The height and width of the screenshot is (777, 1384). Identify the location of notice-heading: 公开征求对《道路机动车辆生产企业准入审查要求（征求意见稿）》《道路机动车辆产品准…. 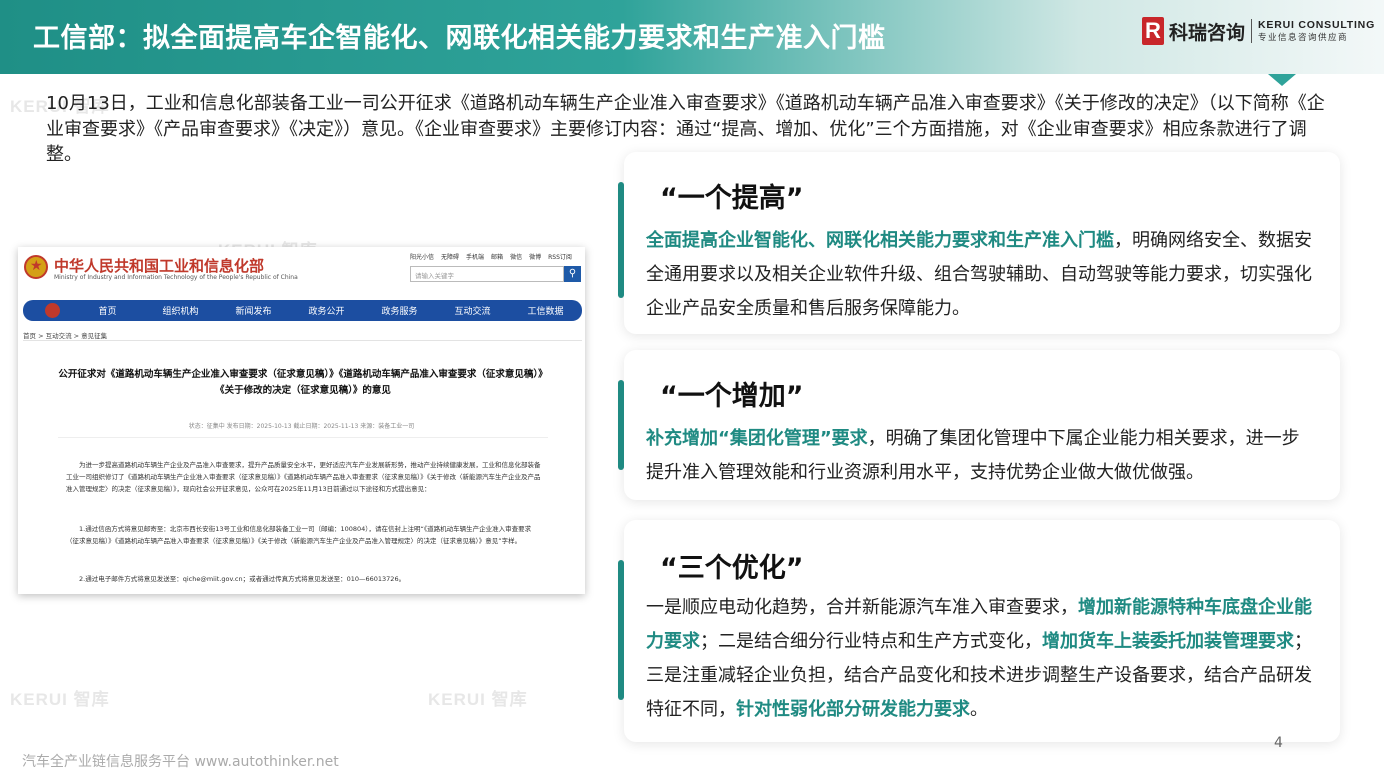
(303, 382).